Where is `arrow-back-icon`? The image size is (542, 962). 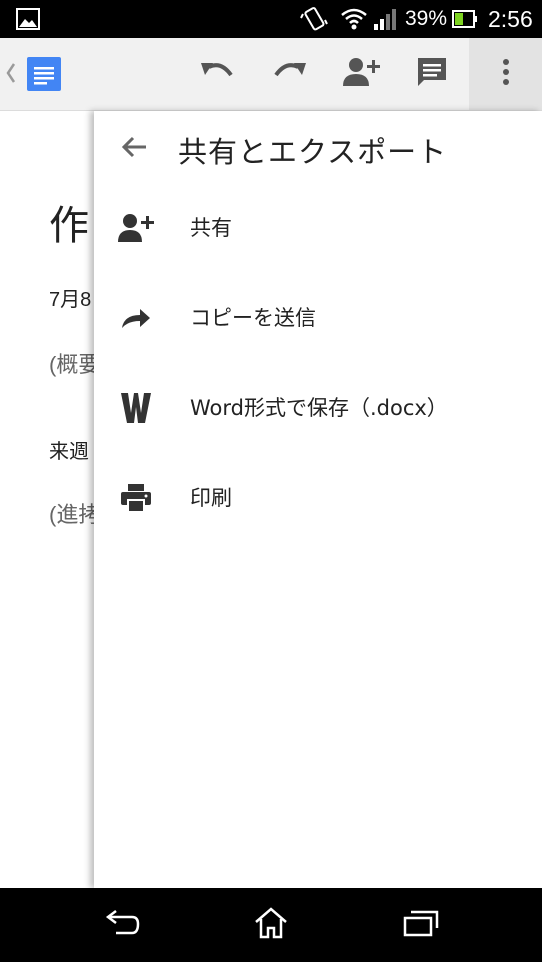 arrow-back-icon is located at coordinates (134, 149).